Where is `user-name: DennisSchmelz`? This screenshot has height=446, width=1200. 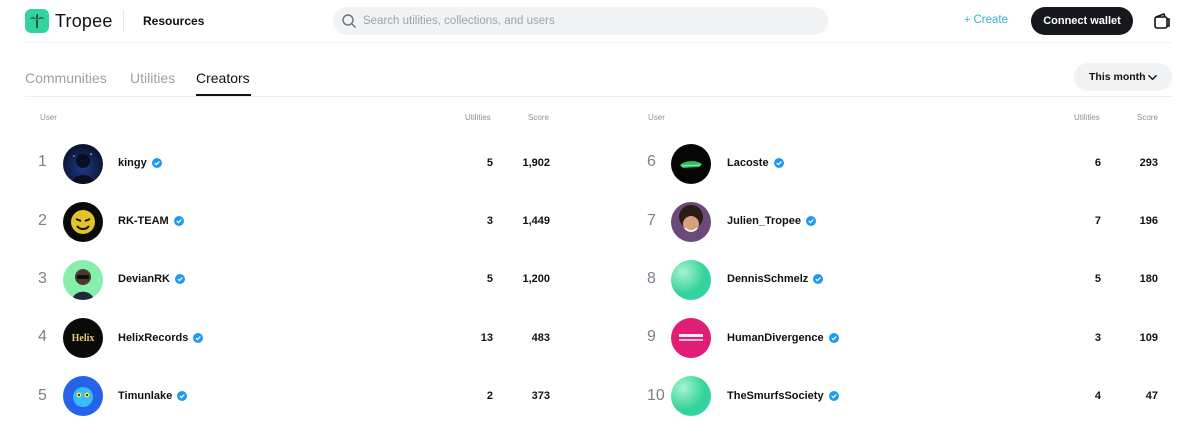 user-name: DennisSchmelz is located at coordinates (768, 279).